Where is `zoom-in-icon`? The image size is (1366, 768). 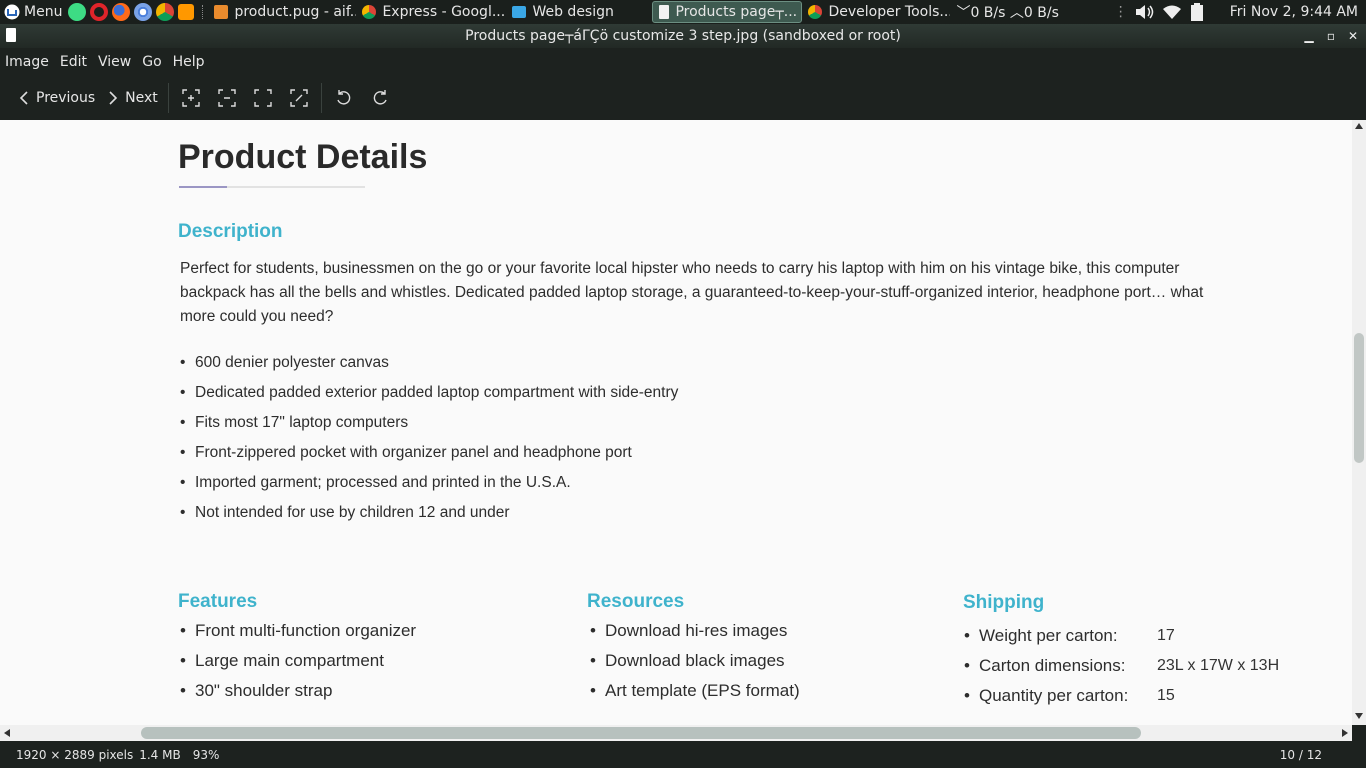
zoom-in-icon is located at coordinates (191, 98).